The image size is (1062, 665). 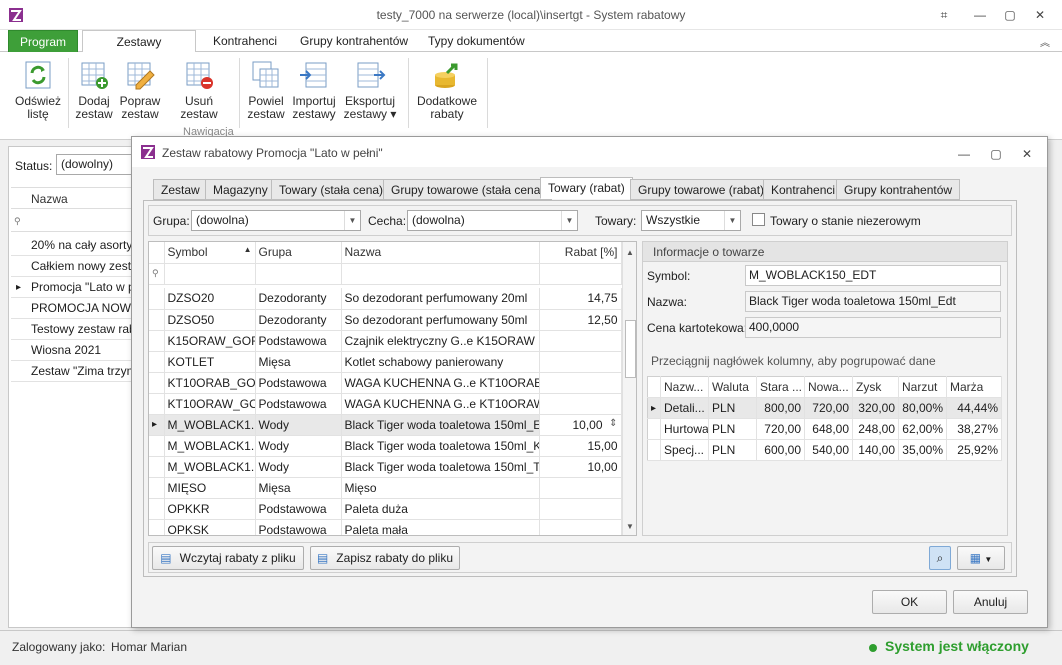 I want to click on cell-rabat: 10,00, so click(x=580, y=467).